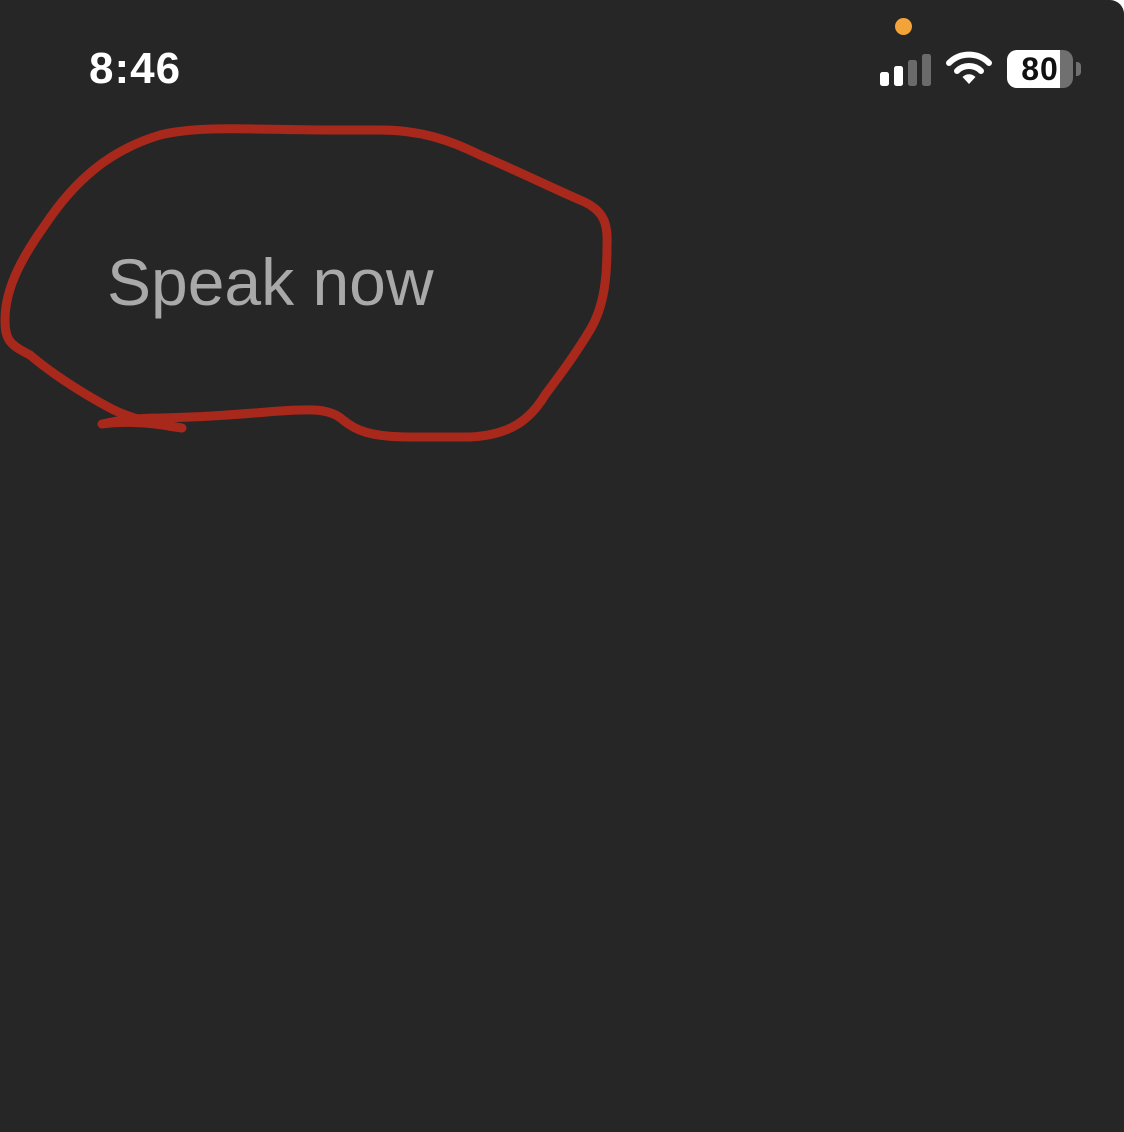  I want to click on cellular-signal-icon, so click(905, 70).